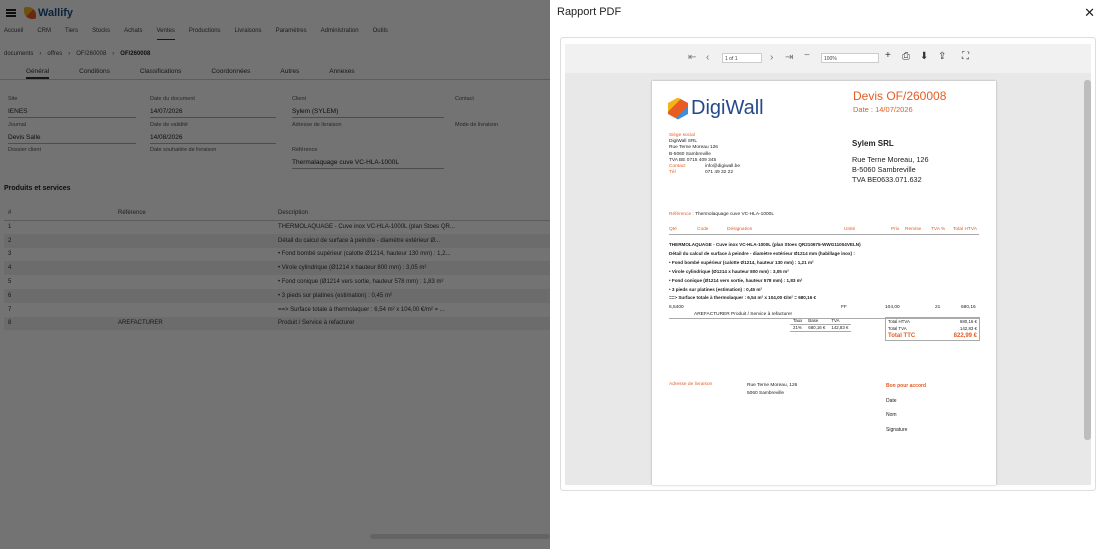 The width and height of the screenshot is (1100, 549). I want to click on client-line: Rue Terne Moreau, 126, so click(890, 159).